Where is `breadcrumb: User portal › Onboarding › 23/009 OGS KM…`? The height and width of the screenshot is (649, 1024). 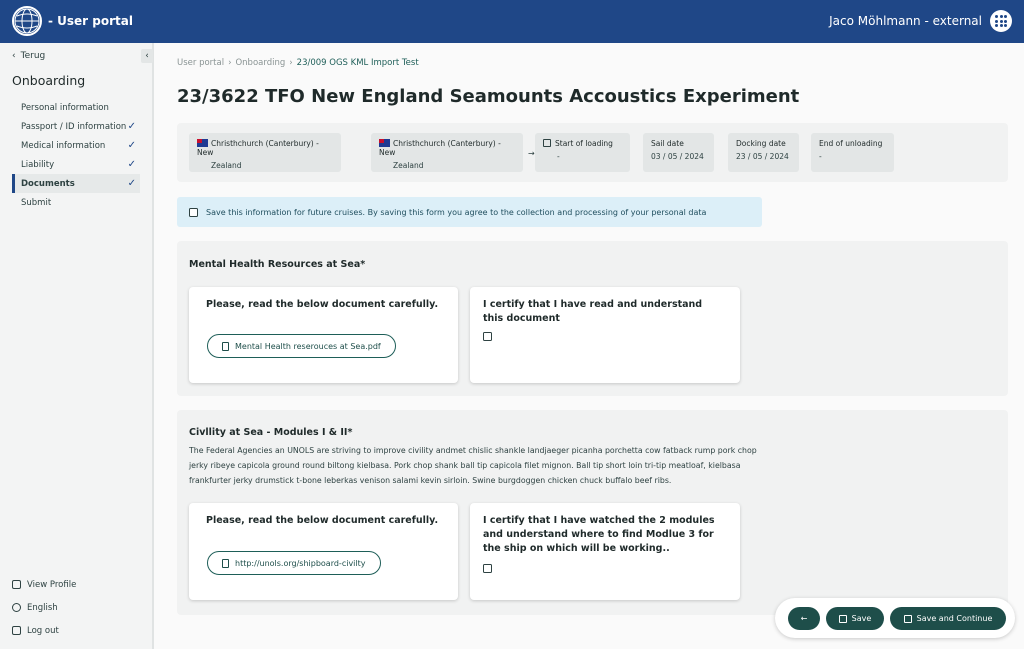
breadcrumb: User portal › Onboarding › 23/009 OGS KM… is located at coordinates (298, 63).